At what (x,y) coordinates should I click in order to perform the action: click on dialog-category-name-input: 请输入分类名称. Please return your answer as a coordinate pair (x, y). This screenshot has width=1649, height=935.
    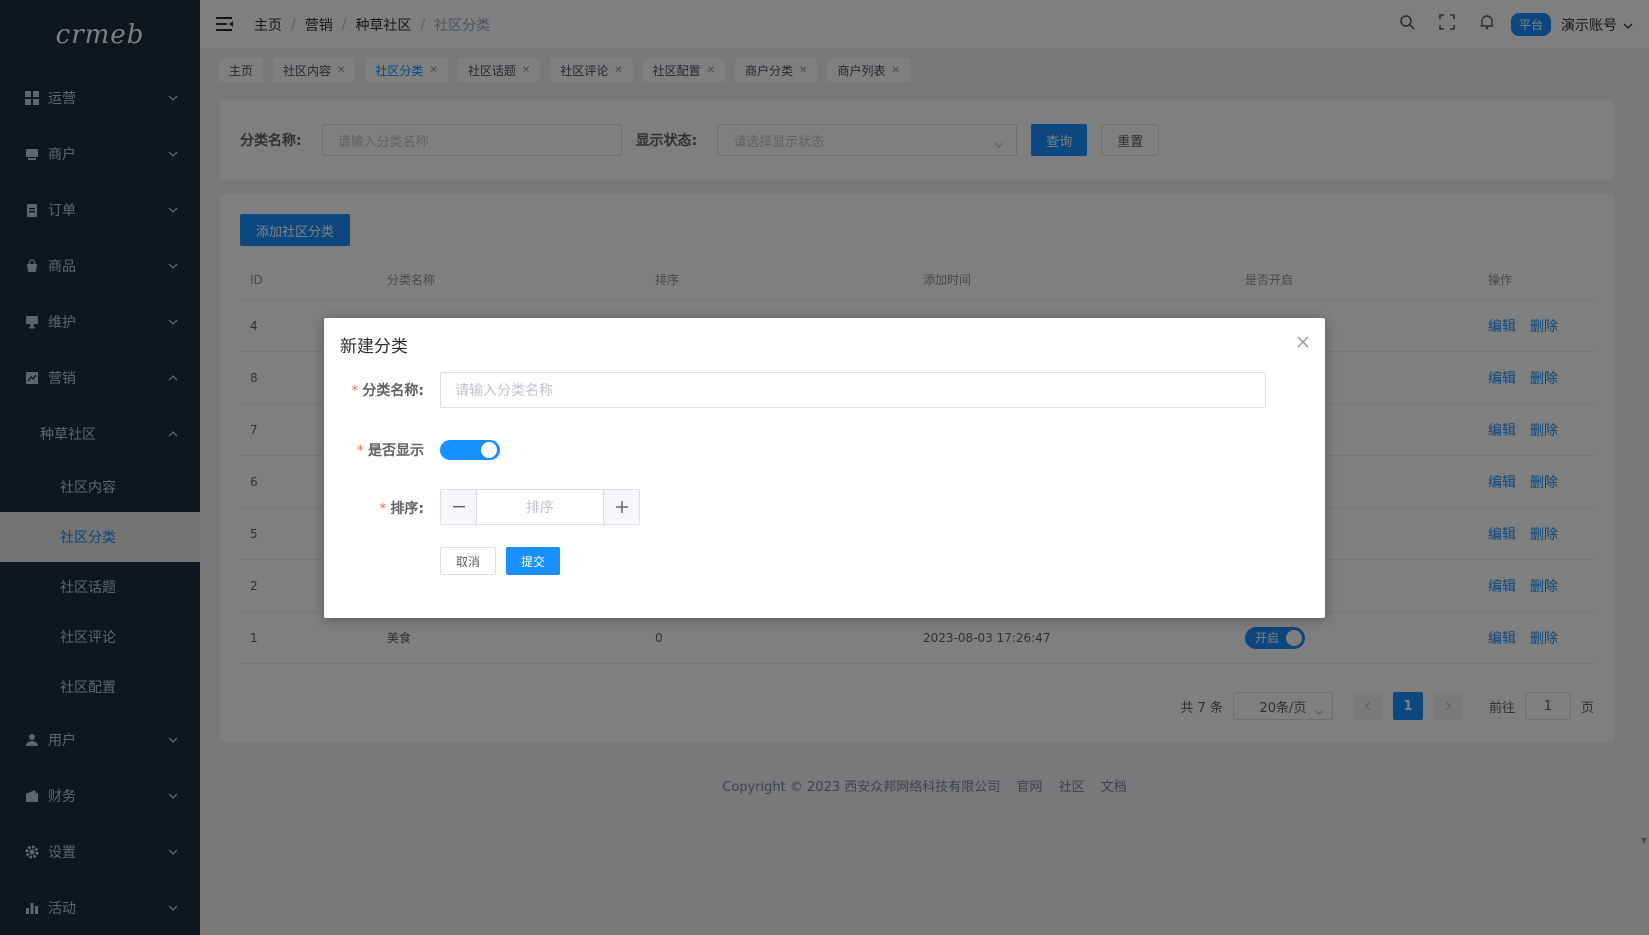
    Looking at the image, I should click on (853, 390).